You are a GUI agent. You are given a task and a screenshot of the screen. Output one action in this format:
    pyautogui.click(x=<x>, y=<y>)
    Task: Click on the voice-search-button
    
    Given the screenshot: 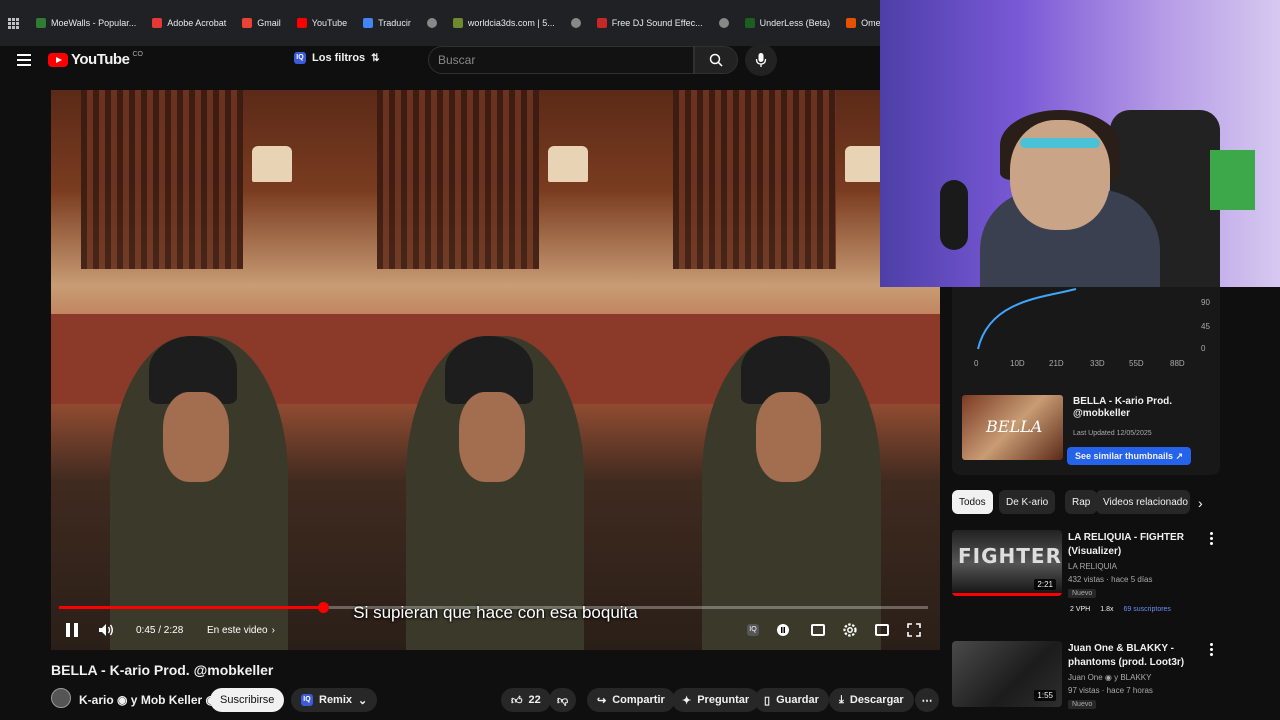 What is the action you would take?
    pyautogui.click(x=761, y=60)
    